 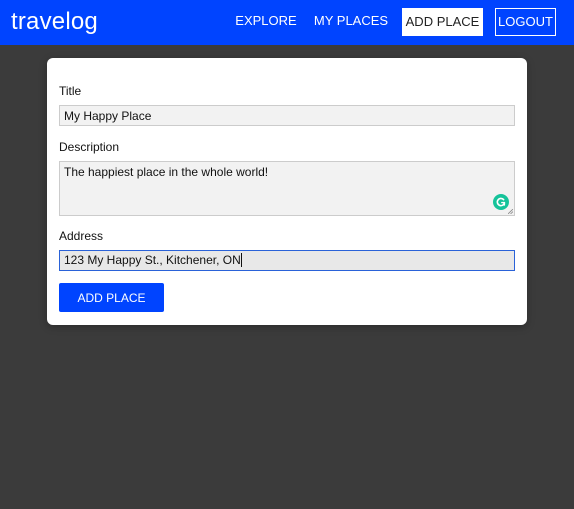 I want to click on title-input, so click(x=287, y=115).